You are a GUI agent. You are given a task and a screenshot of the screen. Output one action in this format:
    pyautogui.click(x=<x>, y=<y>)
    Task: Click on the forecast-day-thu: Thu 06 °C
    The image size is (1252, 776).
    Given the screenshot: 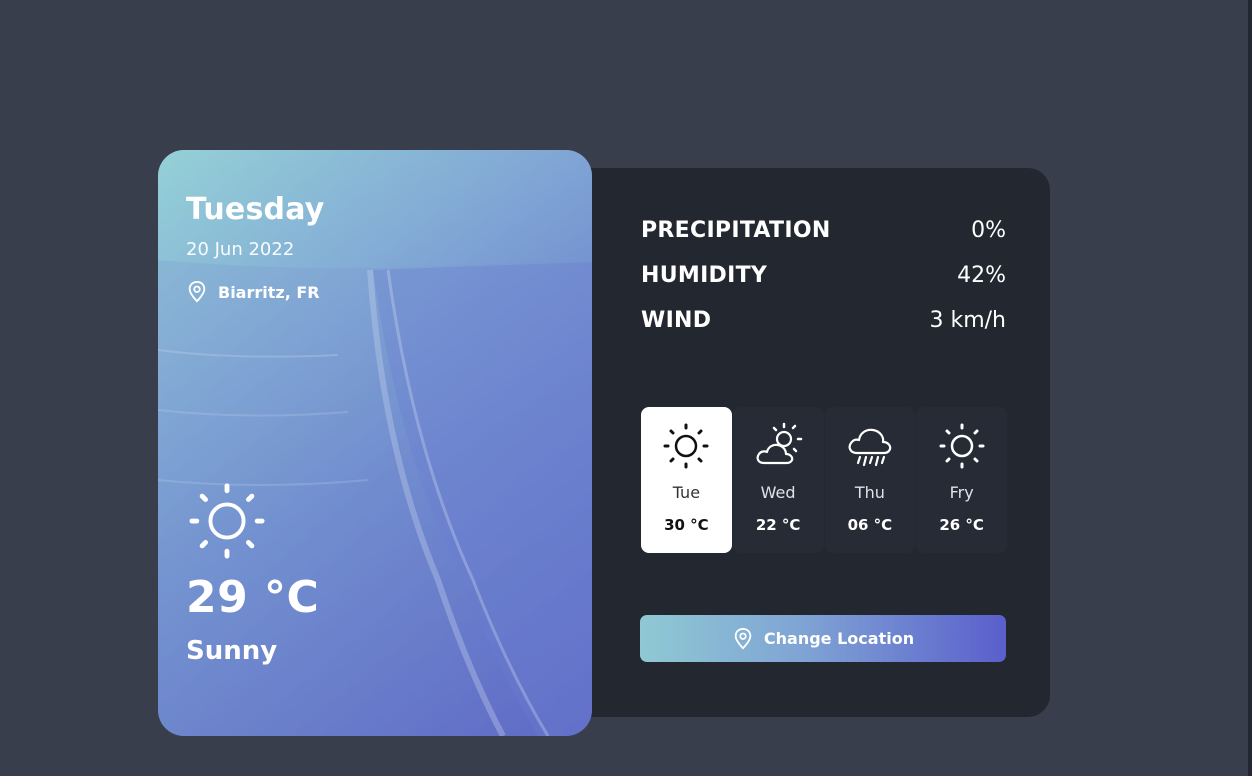 What is the action you would take?
    pyautogui.click(x=870, y=480)
    